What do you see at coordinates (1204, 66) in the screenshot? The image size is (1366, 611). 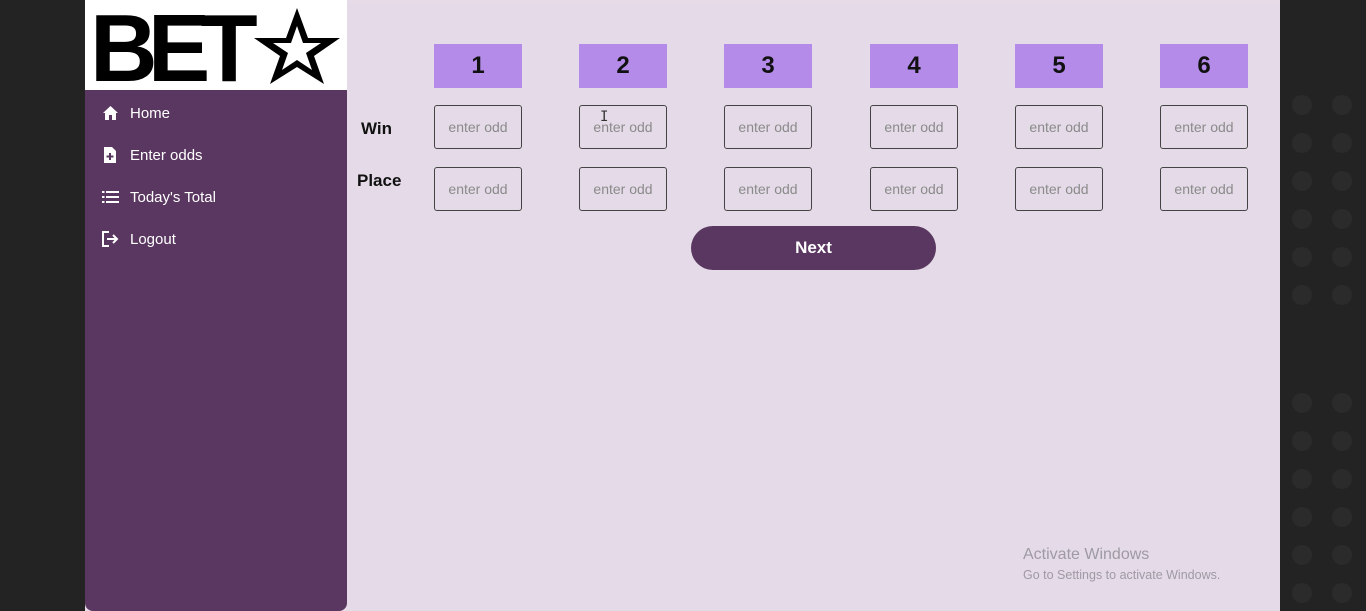 I see `column-header-6: 6` at bounding box center [1204, 66].